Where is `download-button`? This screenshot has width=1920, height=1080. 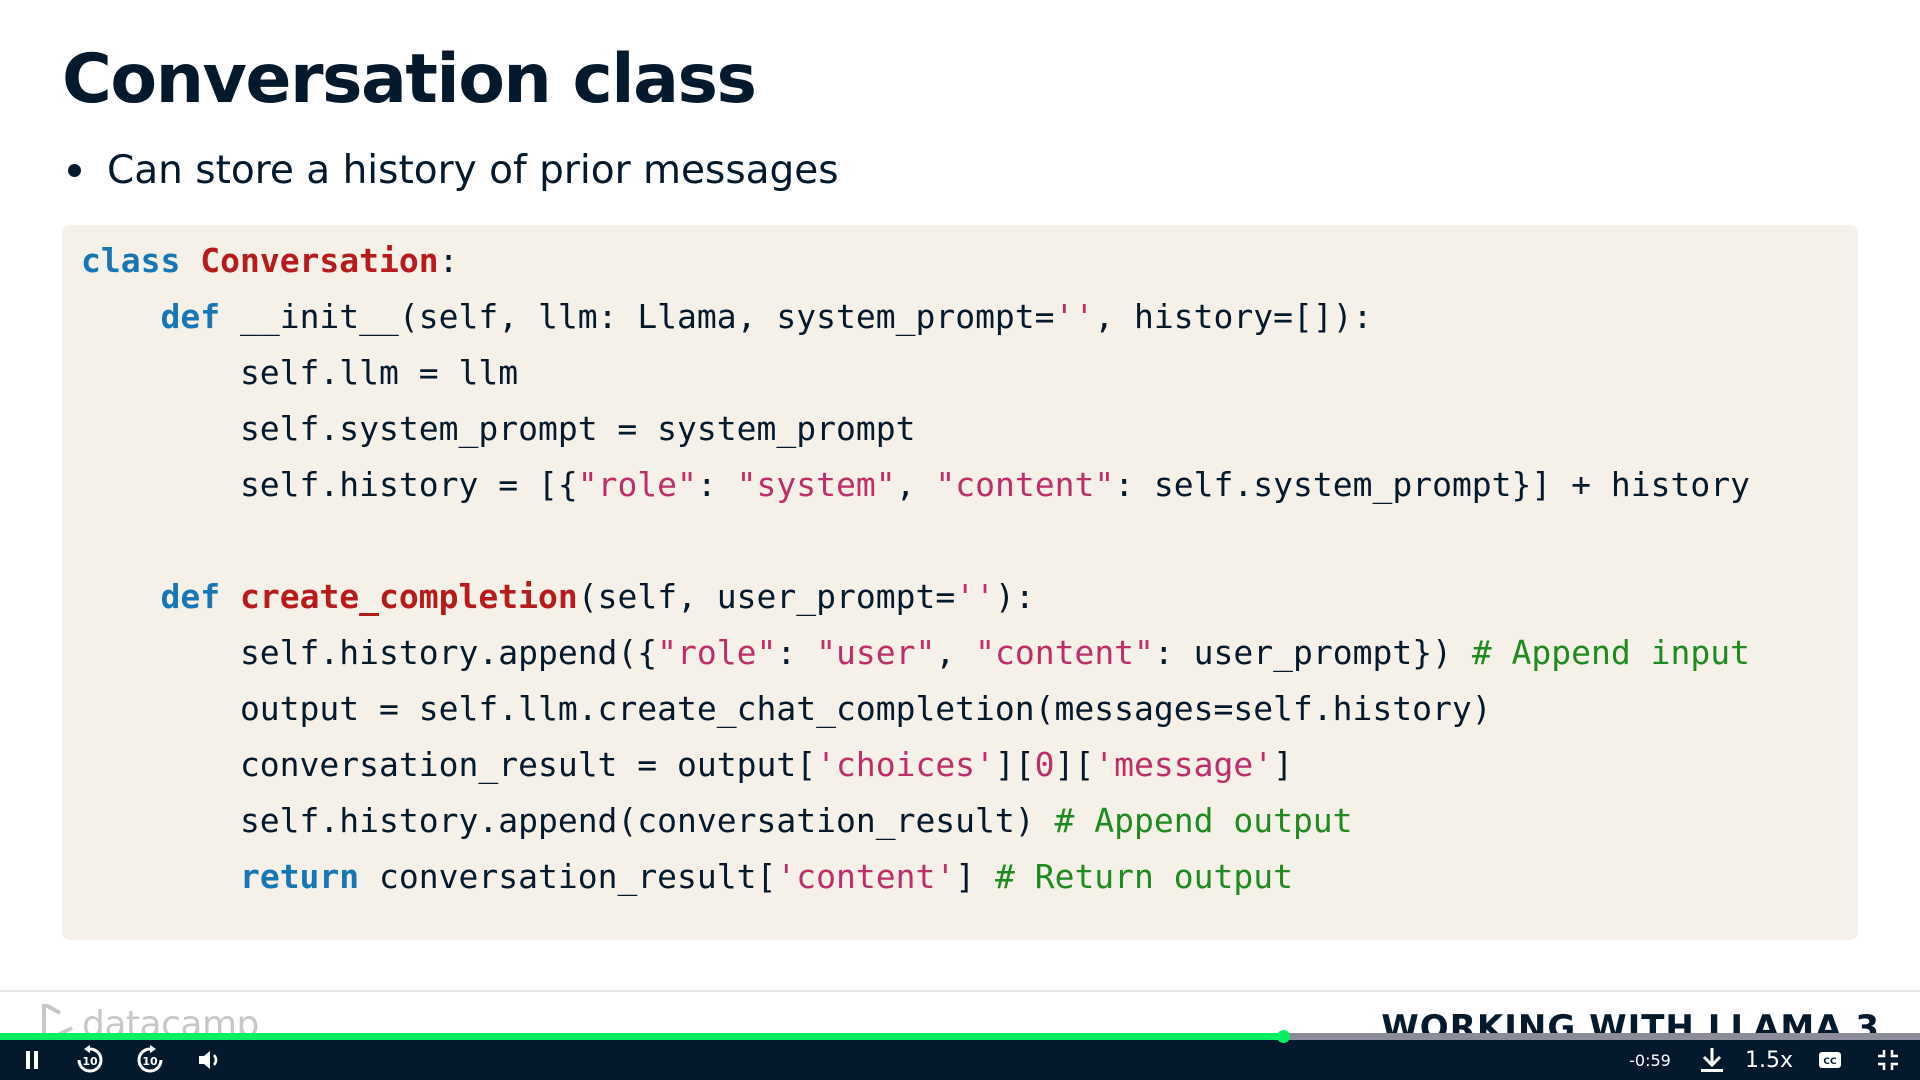
download-button is located at coordinates (1712, 1060).